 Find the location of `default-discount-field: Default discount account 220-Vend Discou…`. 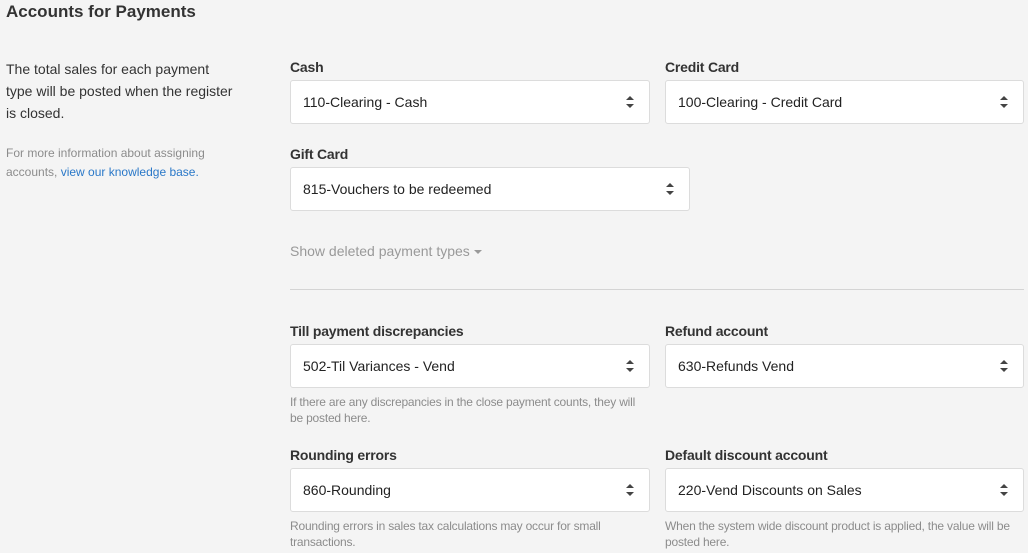

default-discount-field: Default discount account 220-Vend Discou… is located at coordinates (844, 498).